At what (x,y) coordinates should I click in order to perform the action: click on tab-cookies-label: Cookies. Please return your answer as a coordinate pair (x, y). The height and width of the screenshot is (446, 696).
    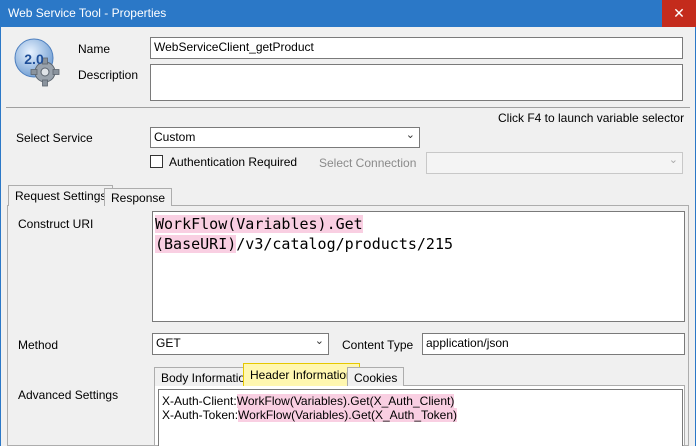
    Looking at the image, I should click on (376, 378).